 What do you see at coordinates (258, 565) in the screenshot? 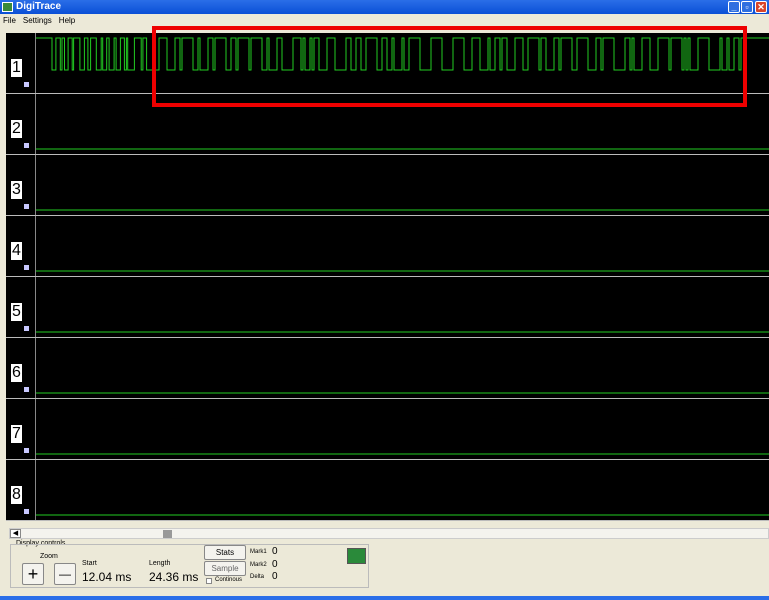
I see `mark2-label: Mark2` at bounding box center [258, 565].